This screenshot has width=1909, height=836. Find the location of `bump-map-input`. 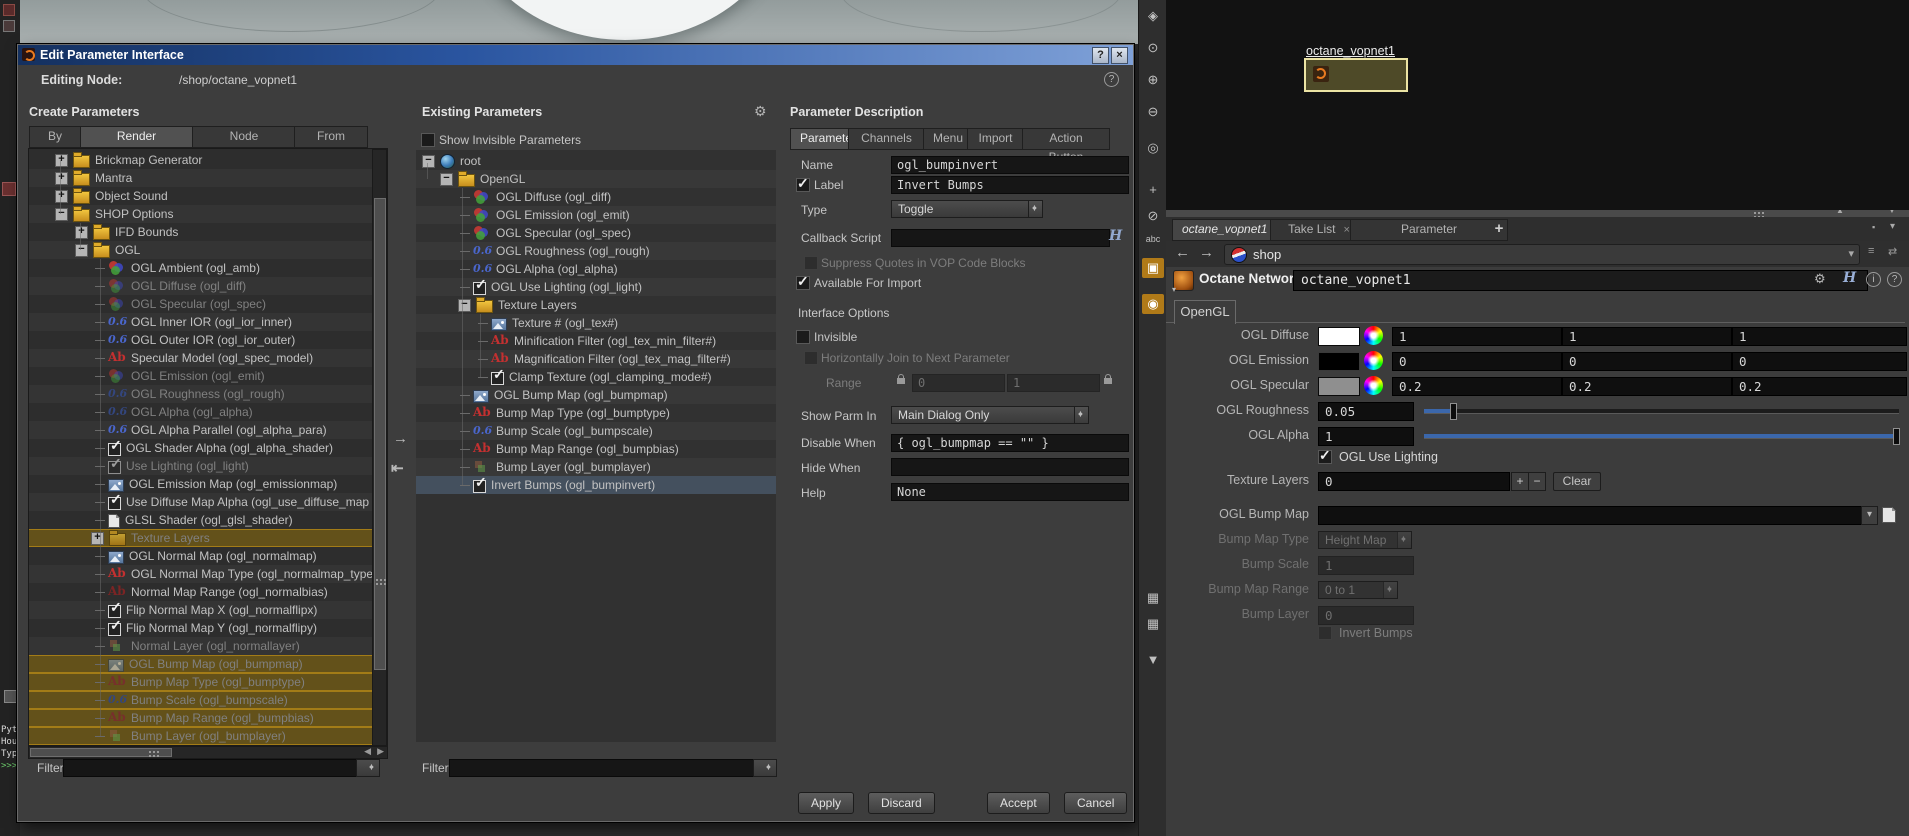

bump-map-input is located at coordinates (1590, 515).